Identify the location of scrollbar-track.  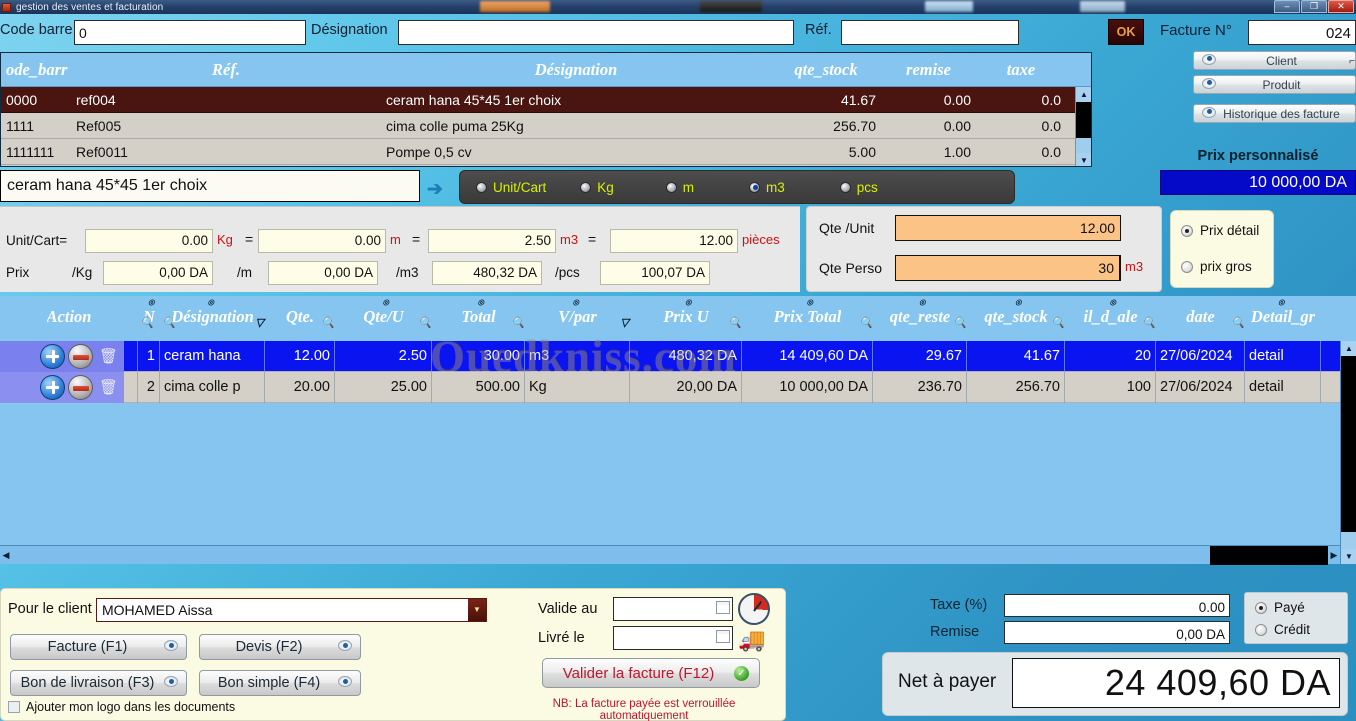
(670, 555).